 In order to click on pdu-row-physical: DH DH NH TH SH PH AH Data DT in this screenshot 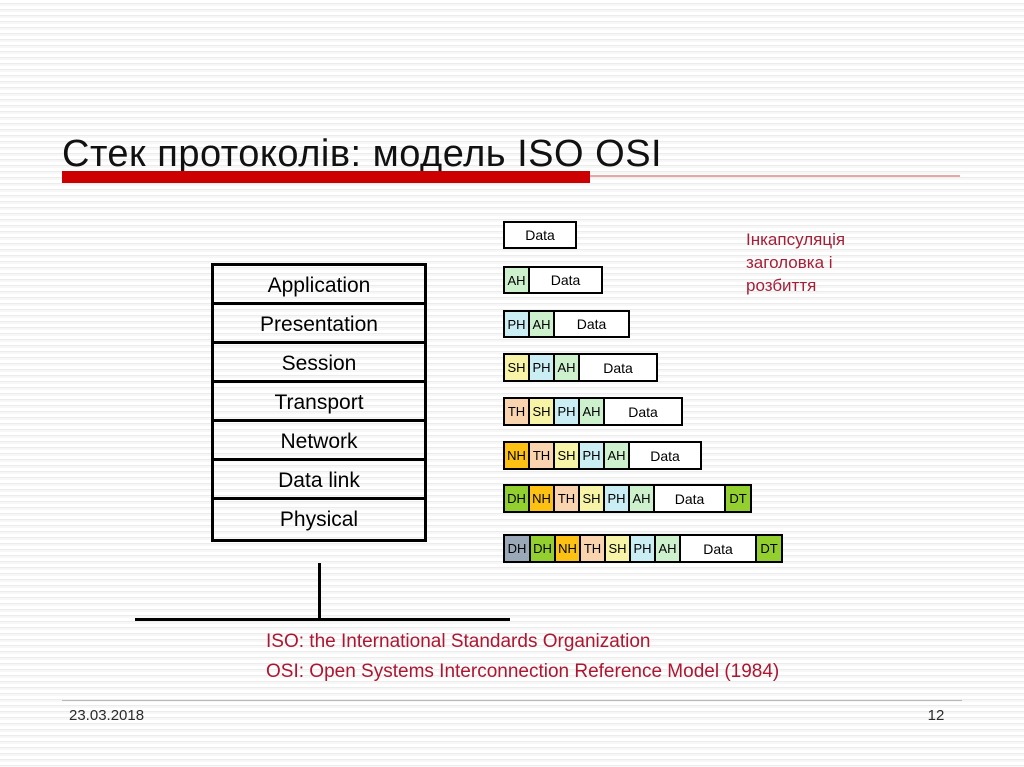, I will do `click(643, 548)`.